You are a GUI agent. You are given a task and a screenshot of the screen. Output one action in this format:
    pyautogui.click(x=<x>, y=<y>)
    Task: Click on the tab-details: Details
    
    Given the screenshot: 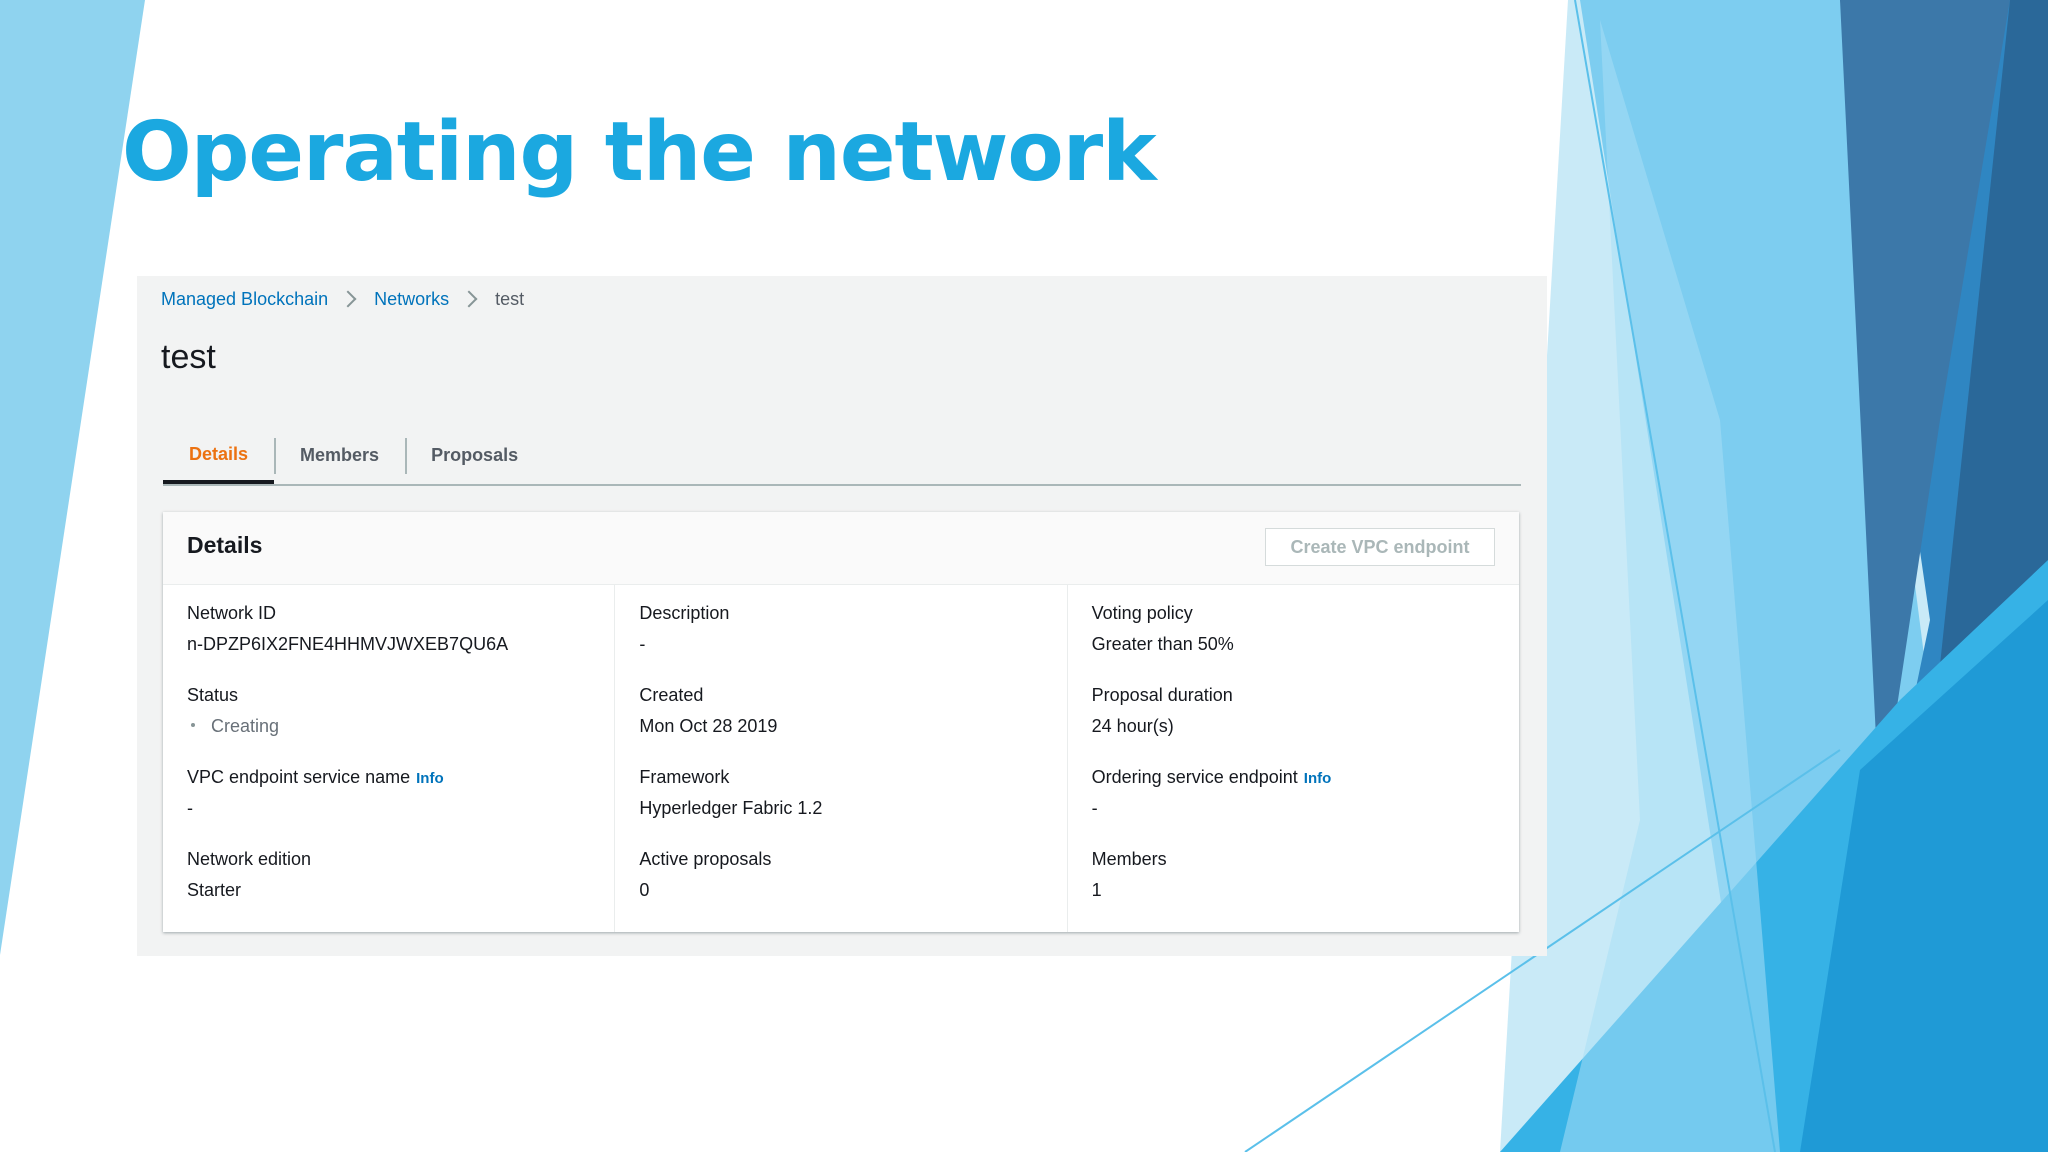 What is the action you would take?
    pyautogui.click(x=219, y=456)
    